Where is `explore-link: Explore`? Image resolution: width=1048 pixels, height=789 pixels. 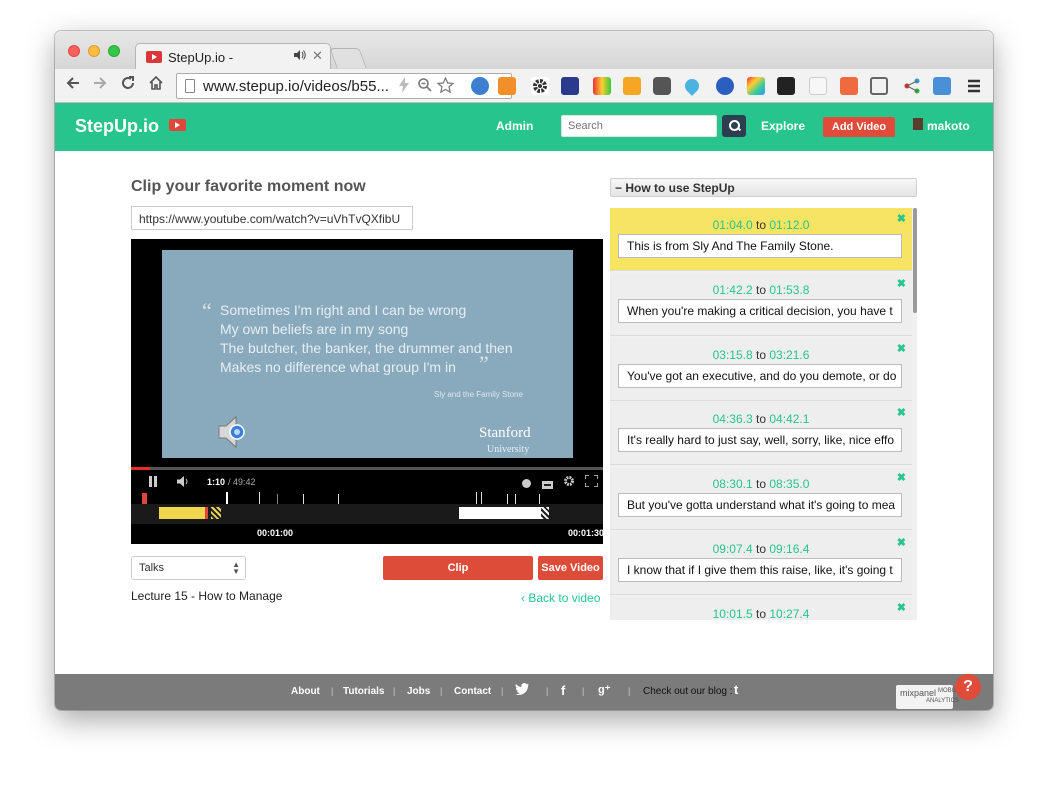
explore-link: Explore is located at coordinates (783, 126).